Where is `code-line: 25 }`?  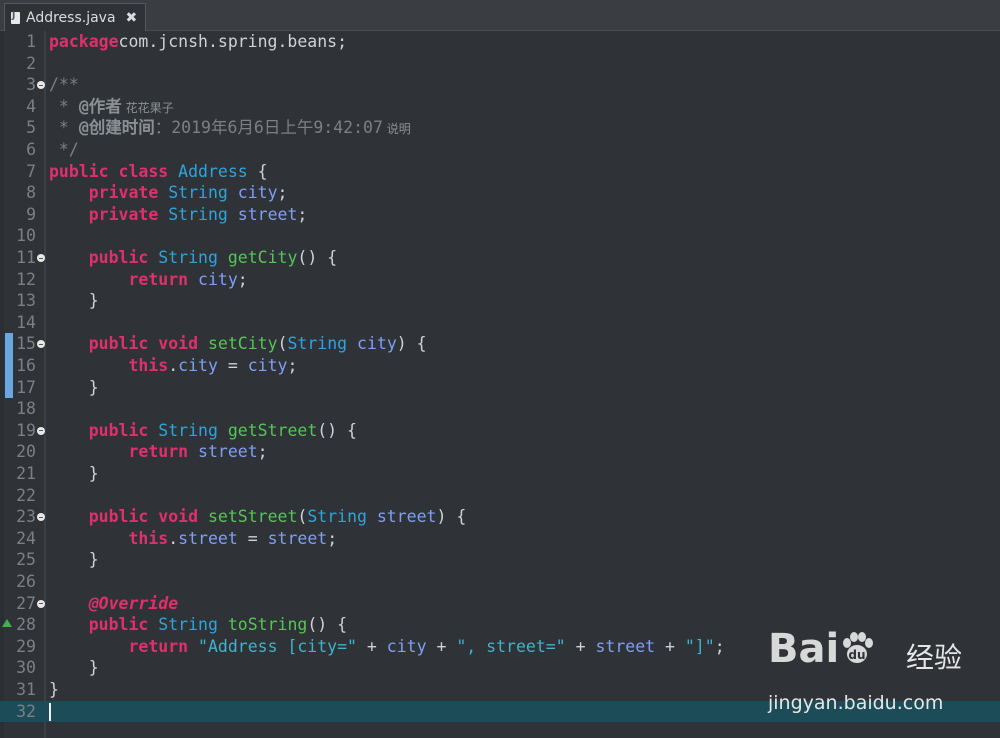
code-line: 25 } is located at coordinates (500, 560).